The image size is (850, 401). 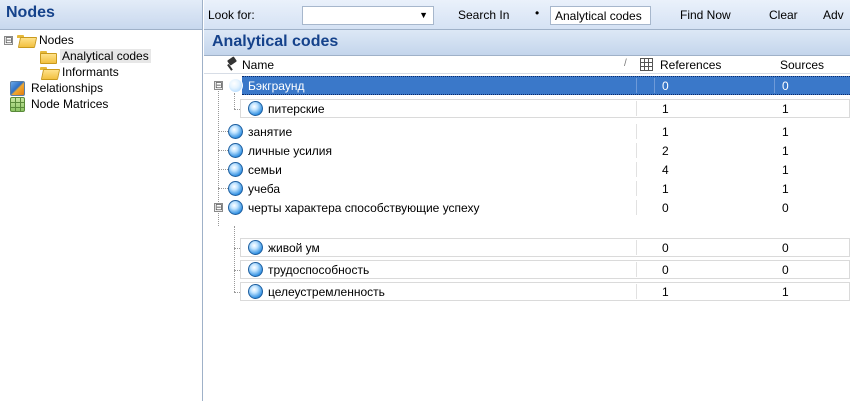 What do you see at coordinates (101, 15) in the screenshot?
I see `nav-header: Nodes` at bounding box center [101, 15].